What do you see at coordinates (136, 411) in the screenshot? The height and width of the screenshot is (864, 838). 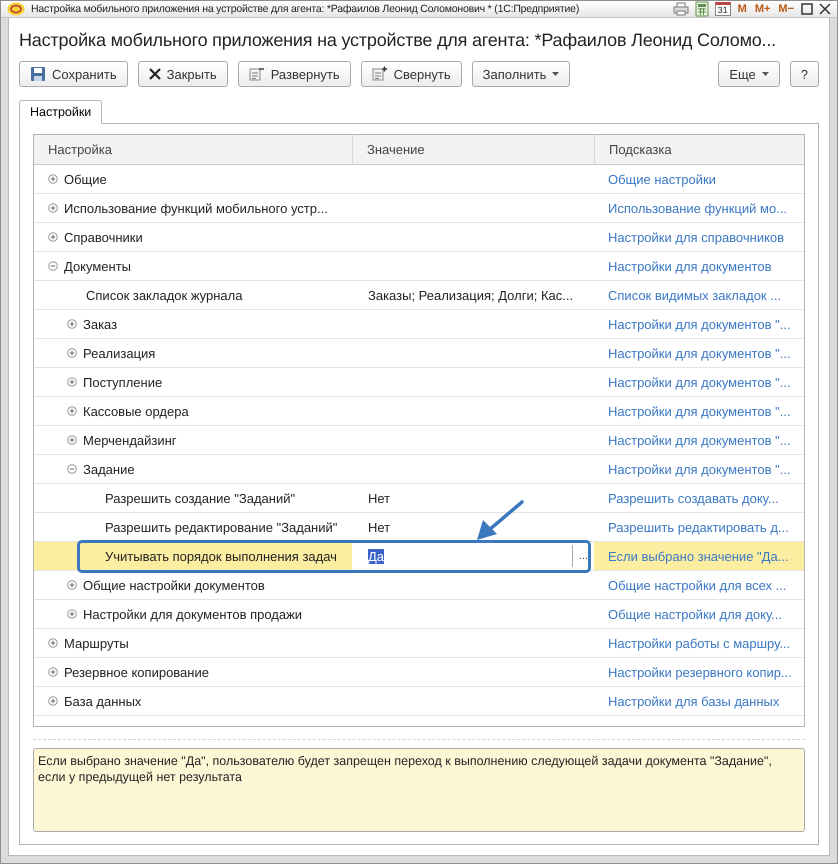 I see `setting-text: Кассовые ордера` at bounding box center [136, 411].